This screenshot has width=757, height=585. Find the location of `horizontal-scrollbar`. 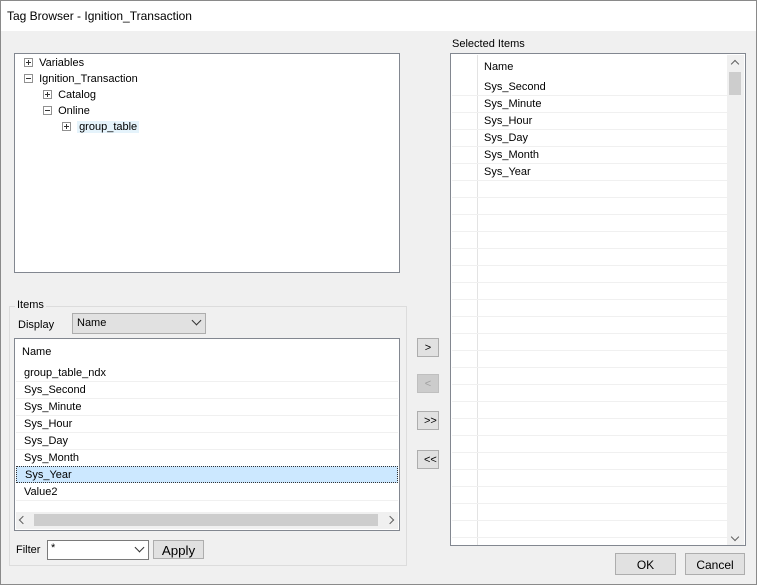

horizontal-scrollbar is located at coordinates (207, 520).